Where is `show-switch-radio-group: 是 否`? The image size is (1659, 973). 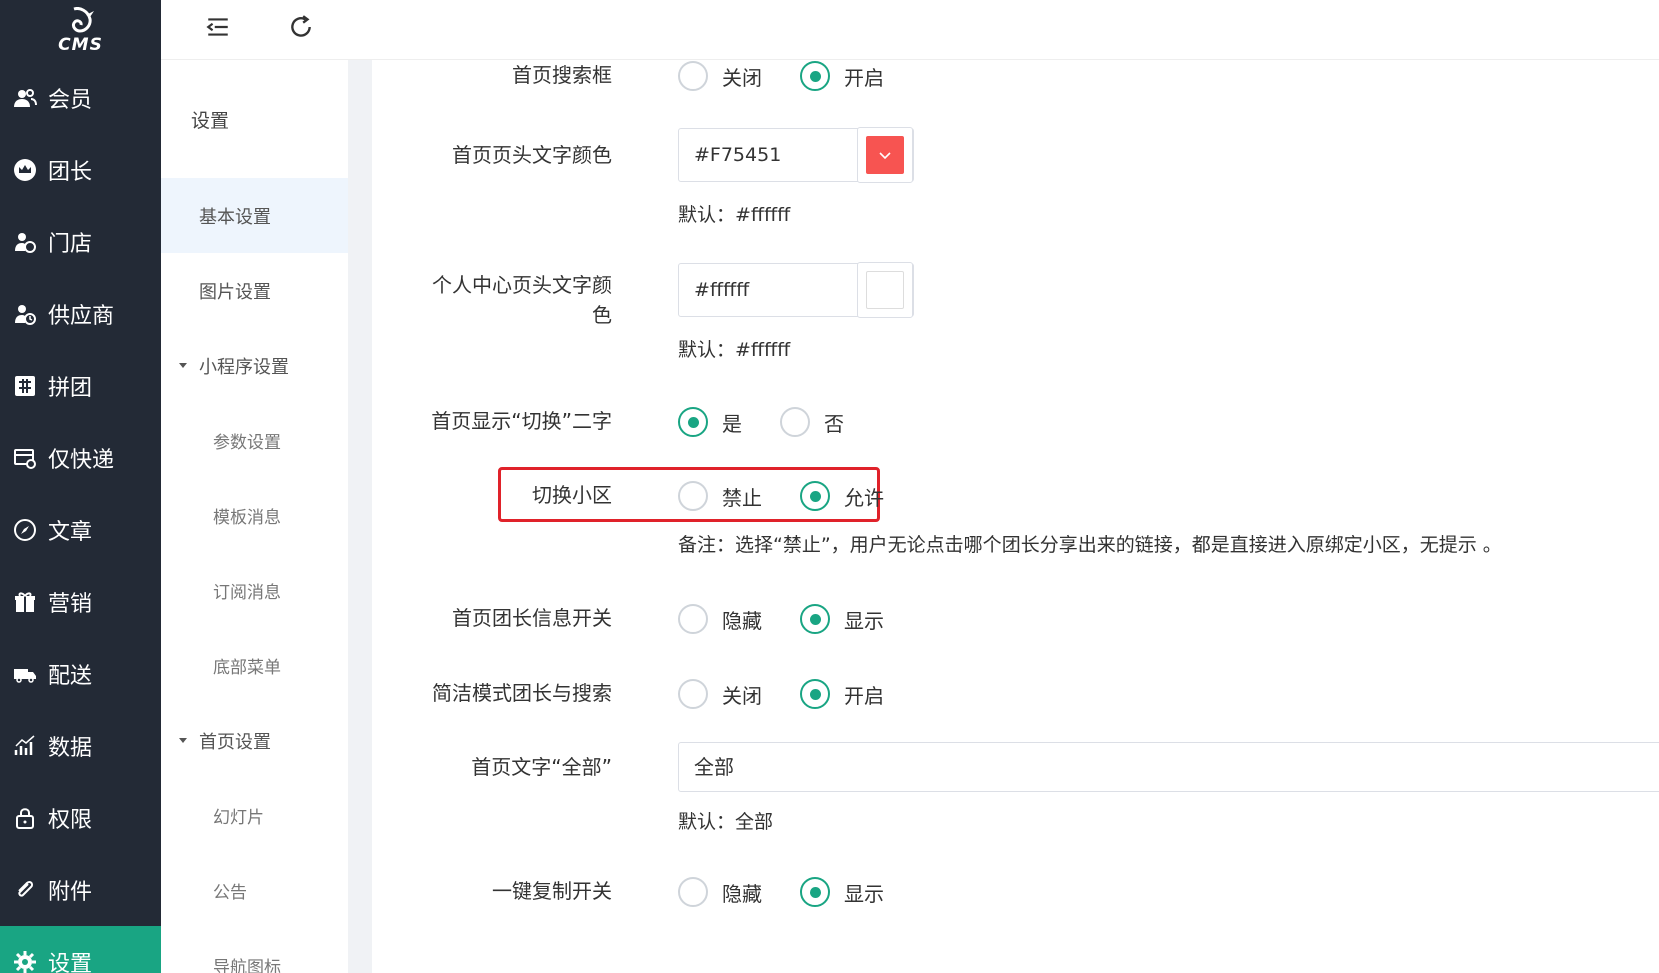 show-switch-radio-group: 是 否 is located at coordinates (780, 422).